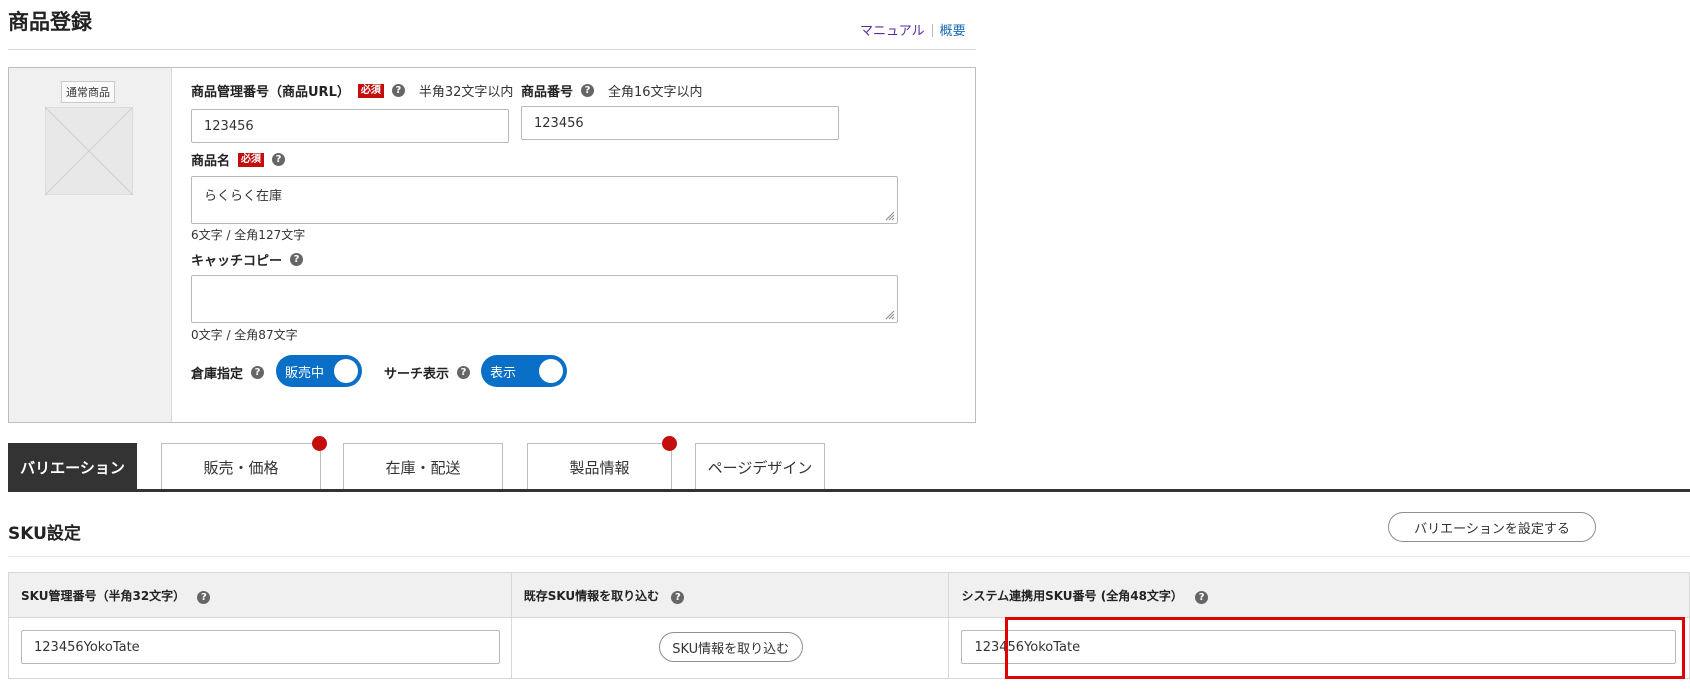 The height and width of the screenshot is (690, 1690). I want to click on warehouse-toggle: 販売中, so click(319, 371).